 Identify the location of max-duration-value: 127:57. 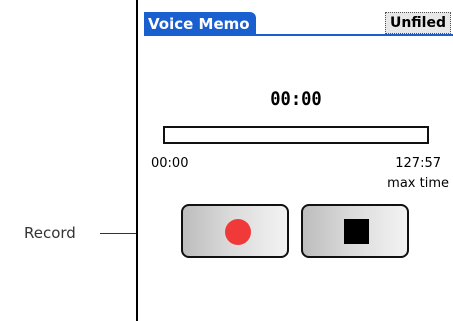
(418, 163).